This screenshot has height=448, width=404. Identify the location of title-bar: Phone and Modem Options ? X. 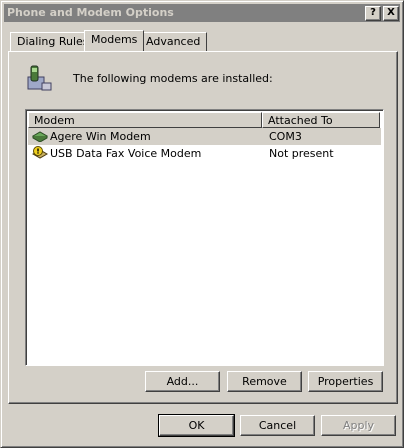
(202, 13).